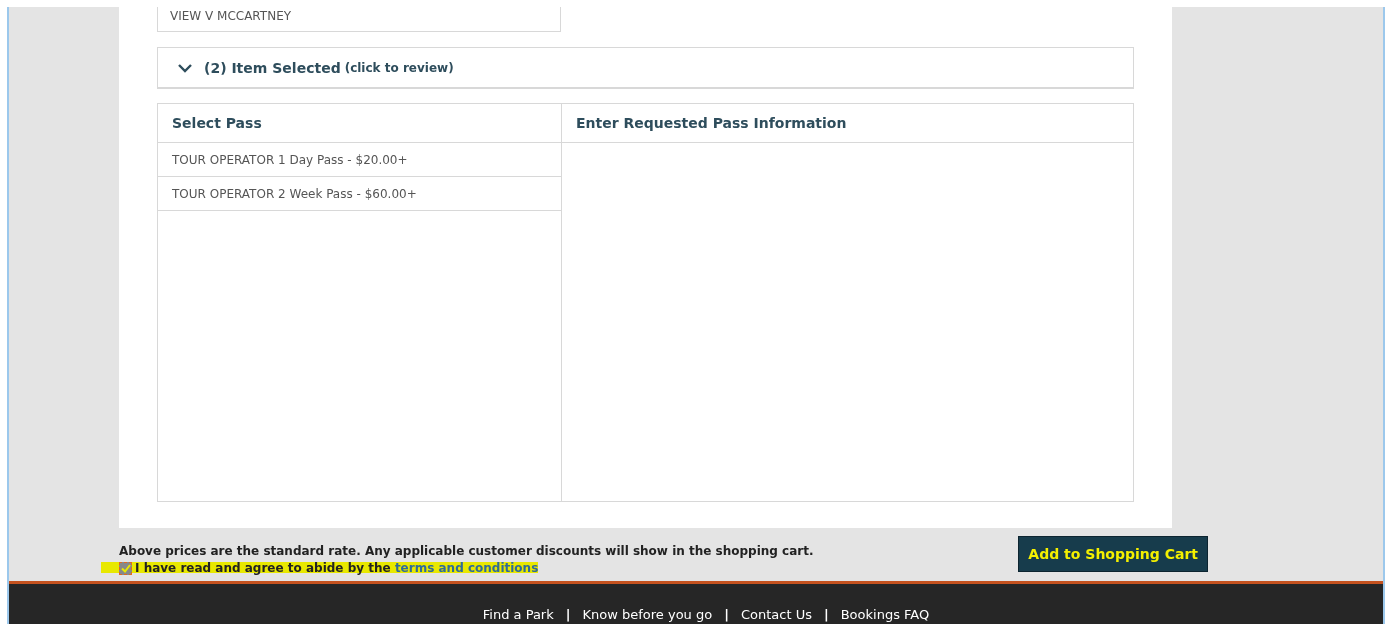 This screenshot has width=1392, height=624. What do you see at coordinates (466, 568) in the screenshot?
I see `terms-link: terms and conditions` at bounding box center [466, 568].